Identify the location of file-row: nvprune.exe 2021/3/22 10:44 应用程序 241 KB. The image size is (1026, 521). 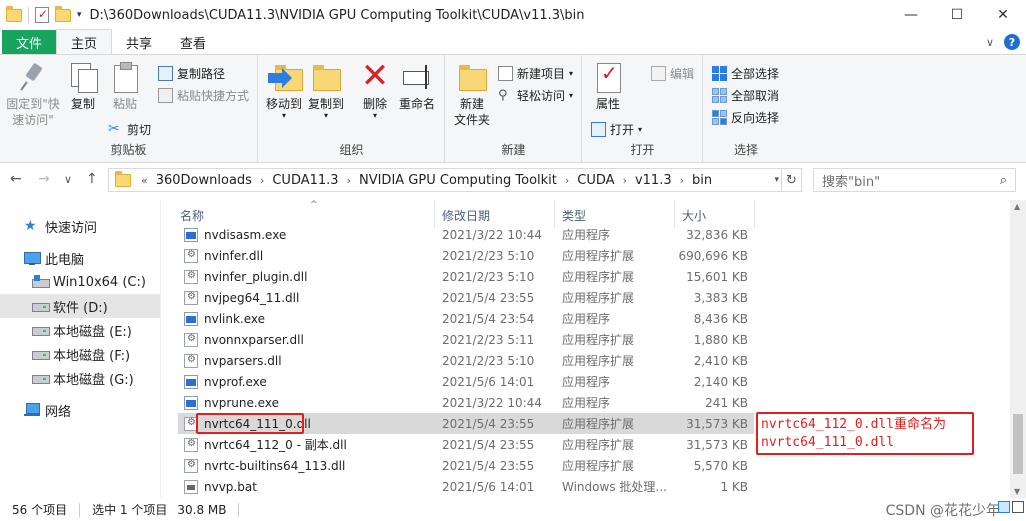
(466, 402).